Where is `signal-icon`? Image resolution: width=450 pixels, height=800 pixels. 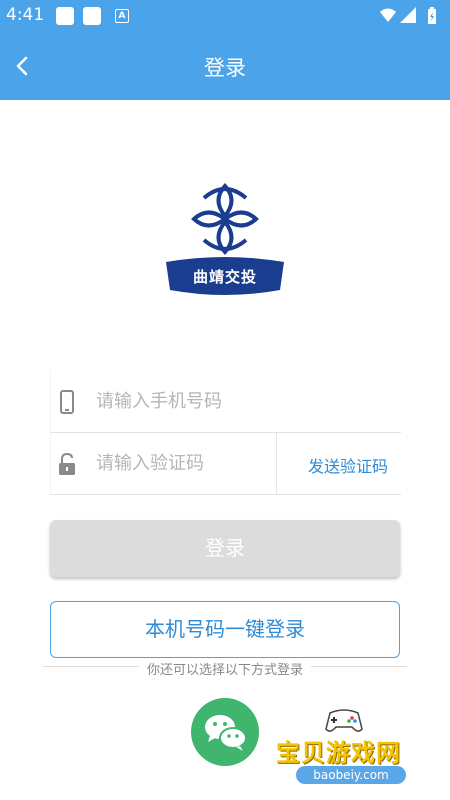 signal-icon is located at coordinates (408, 15).